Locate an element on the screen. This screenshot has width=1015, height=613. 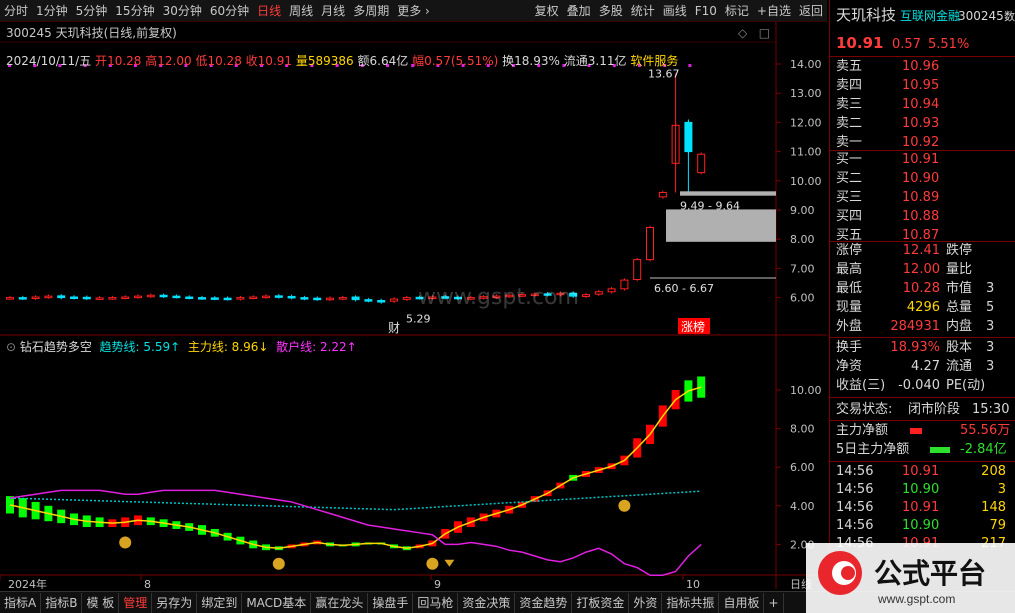
indicator-tab-2: 模 板 is located at coordinates (101, 602).